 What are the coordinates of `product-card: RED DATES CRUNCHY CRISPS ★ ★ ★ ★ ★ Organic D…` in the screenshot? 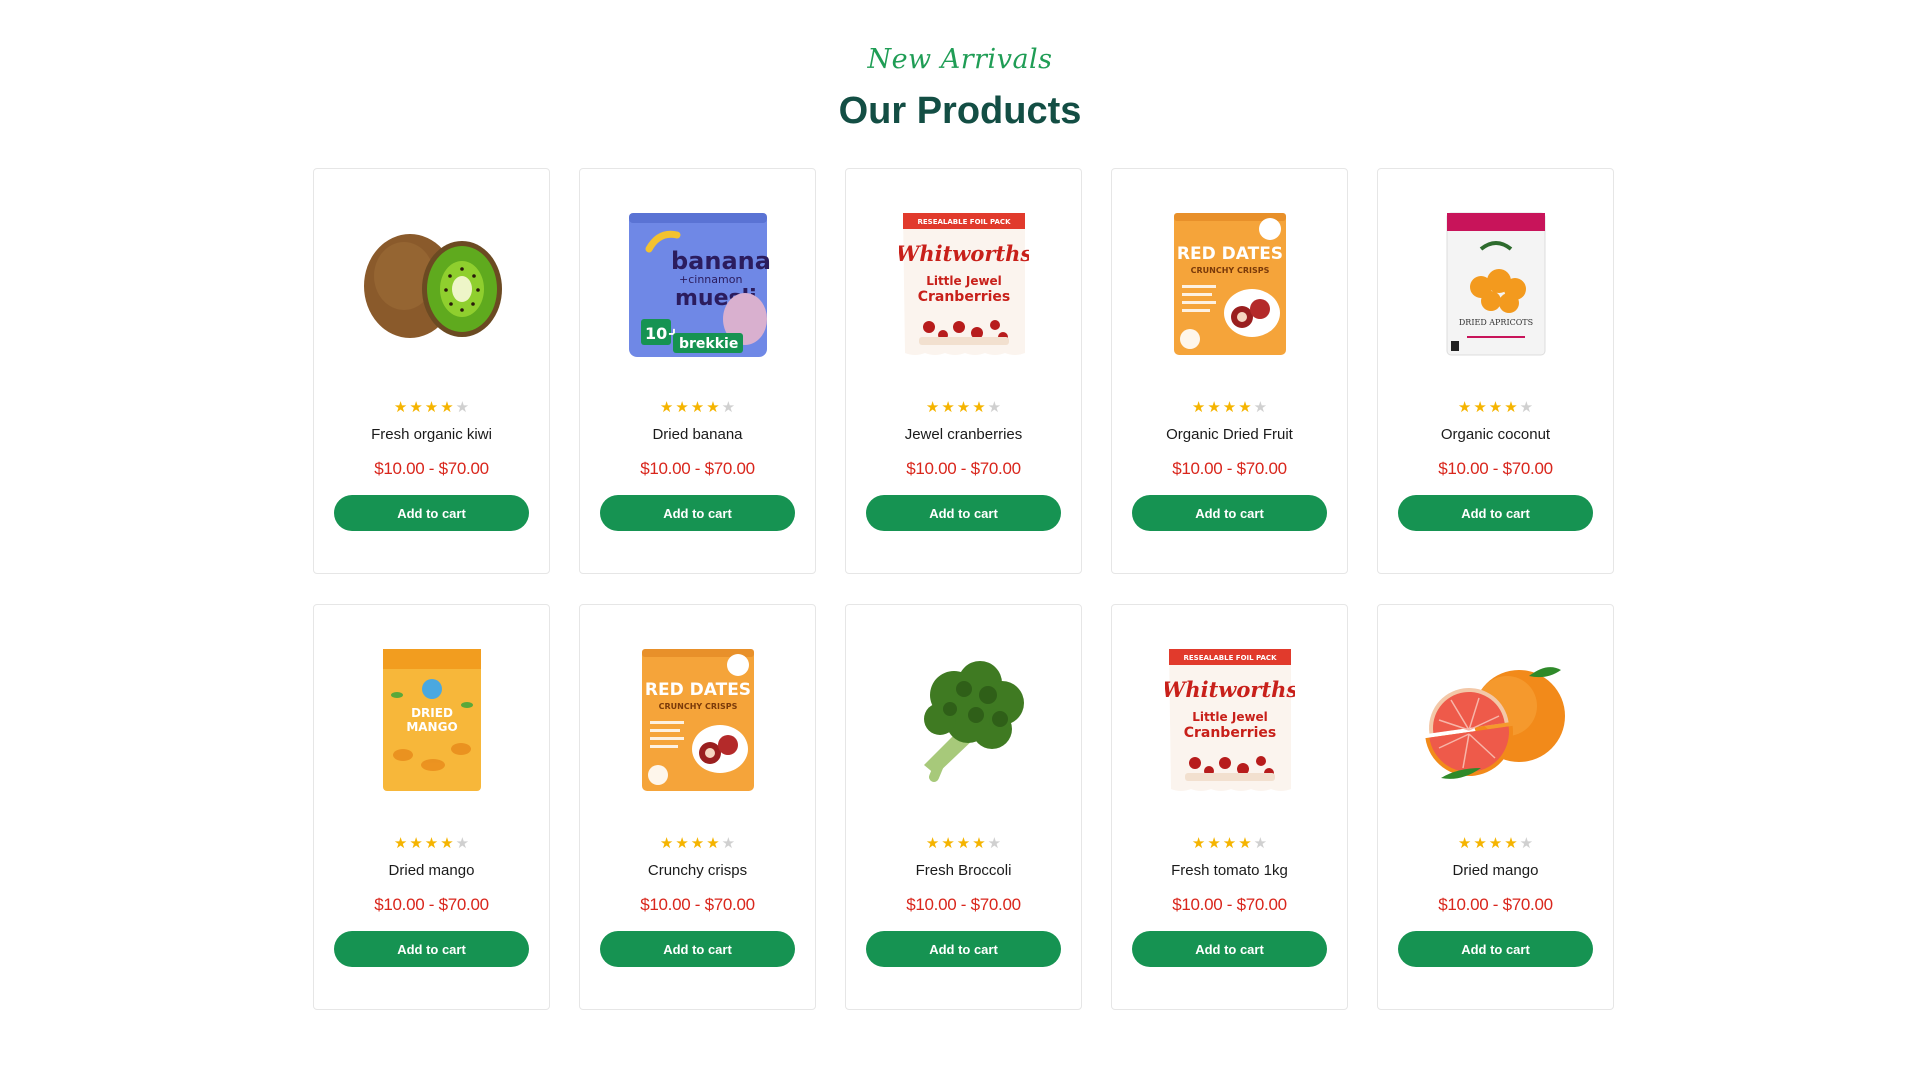 It's located at (1229, 371).